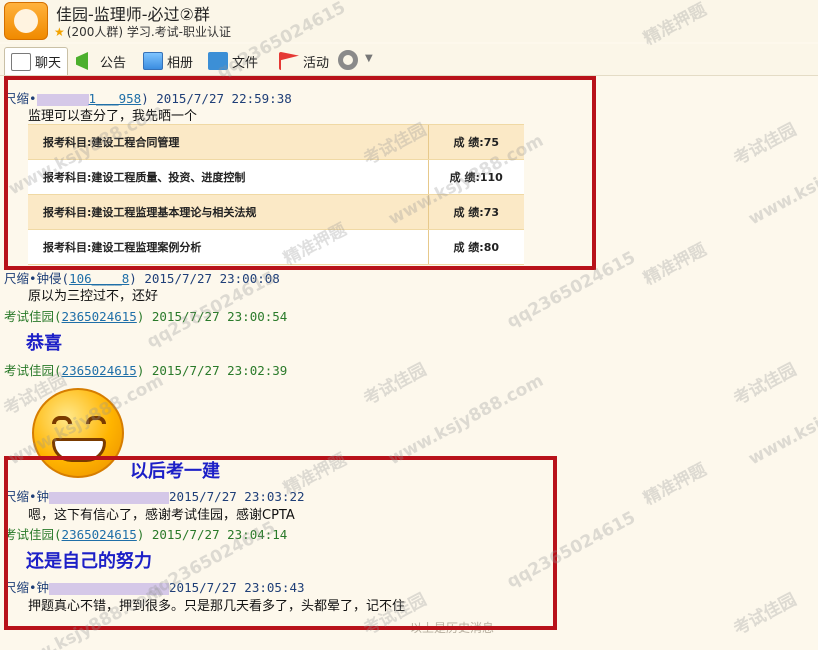  I want to click on tab-file: 文件, so click(233, 61).